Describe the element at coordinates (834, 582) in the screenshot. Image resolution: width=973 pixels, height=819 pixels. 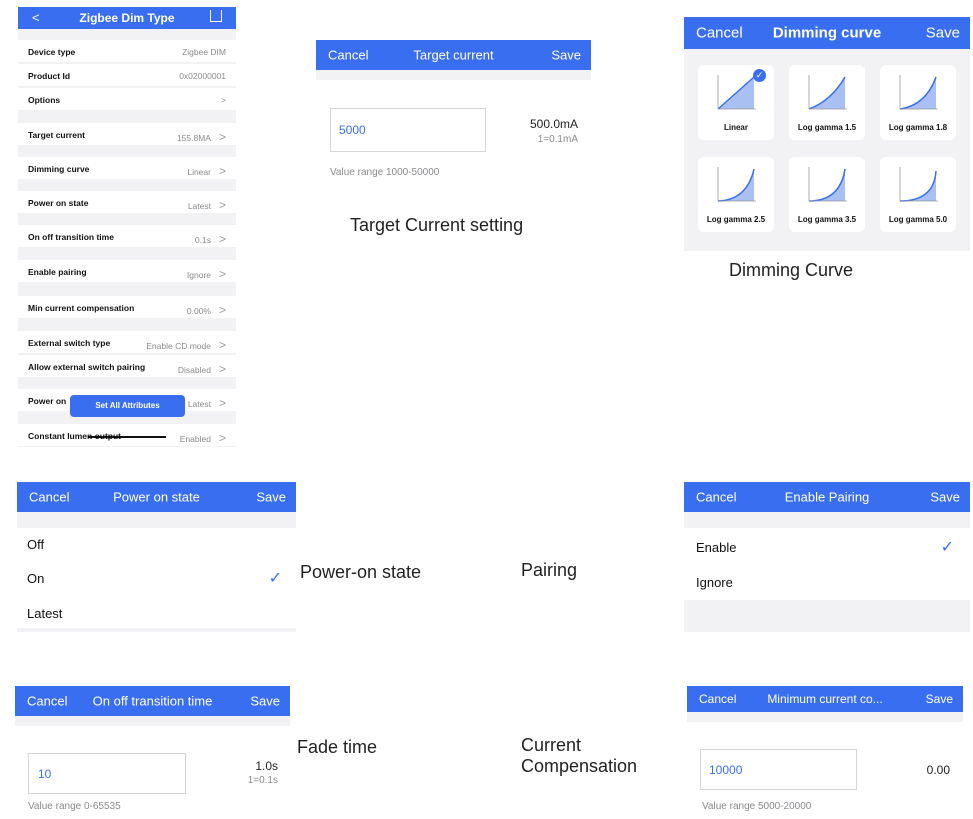
I see `option-ignore: Ignore` at that location.